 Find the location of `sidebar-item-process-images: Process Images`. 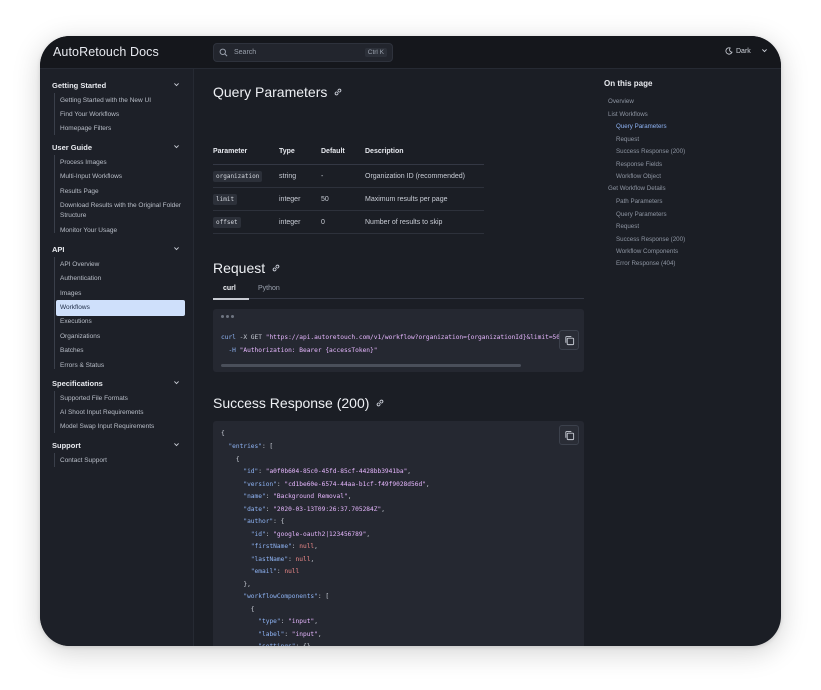

sidebar-item-process-images: Process Images is located at coordinates (122, 163).